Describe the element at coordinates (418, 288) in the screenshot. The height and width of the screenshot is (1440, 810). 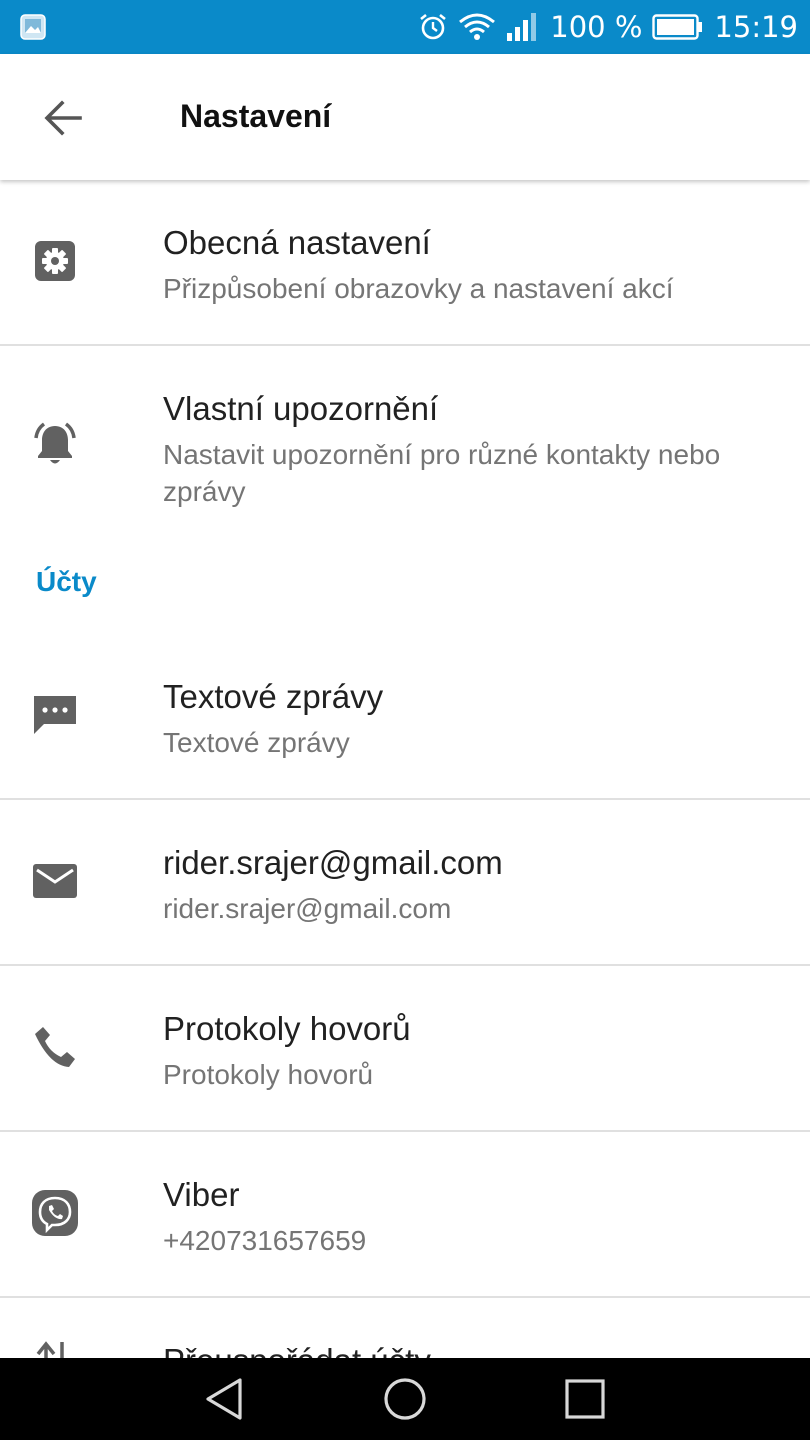
I see `item-subtitle: Přizpůsobení obrazovky a nastavení akcí` at that location.